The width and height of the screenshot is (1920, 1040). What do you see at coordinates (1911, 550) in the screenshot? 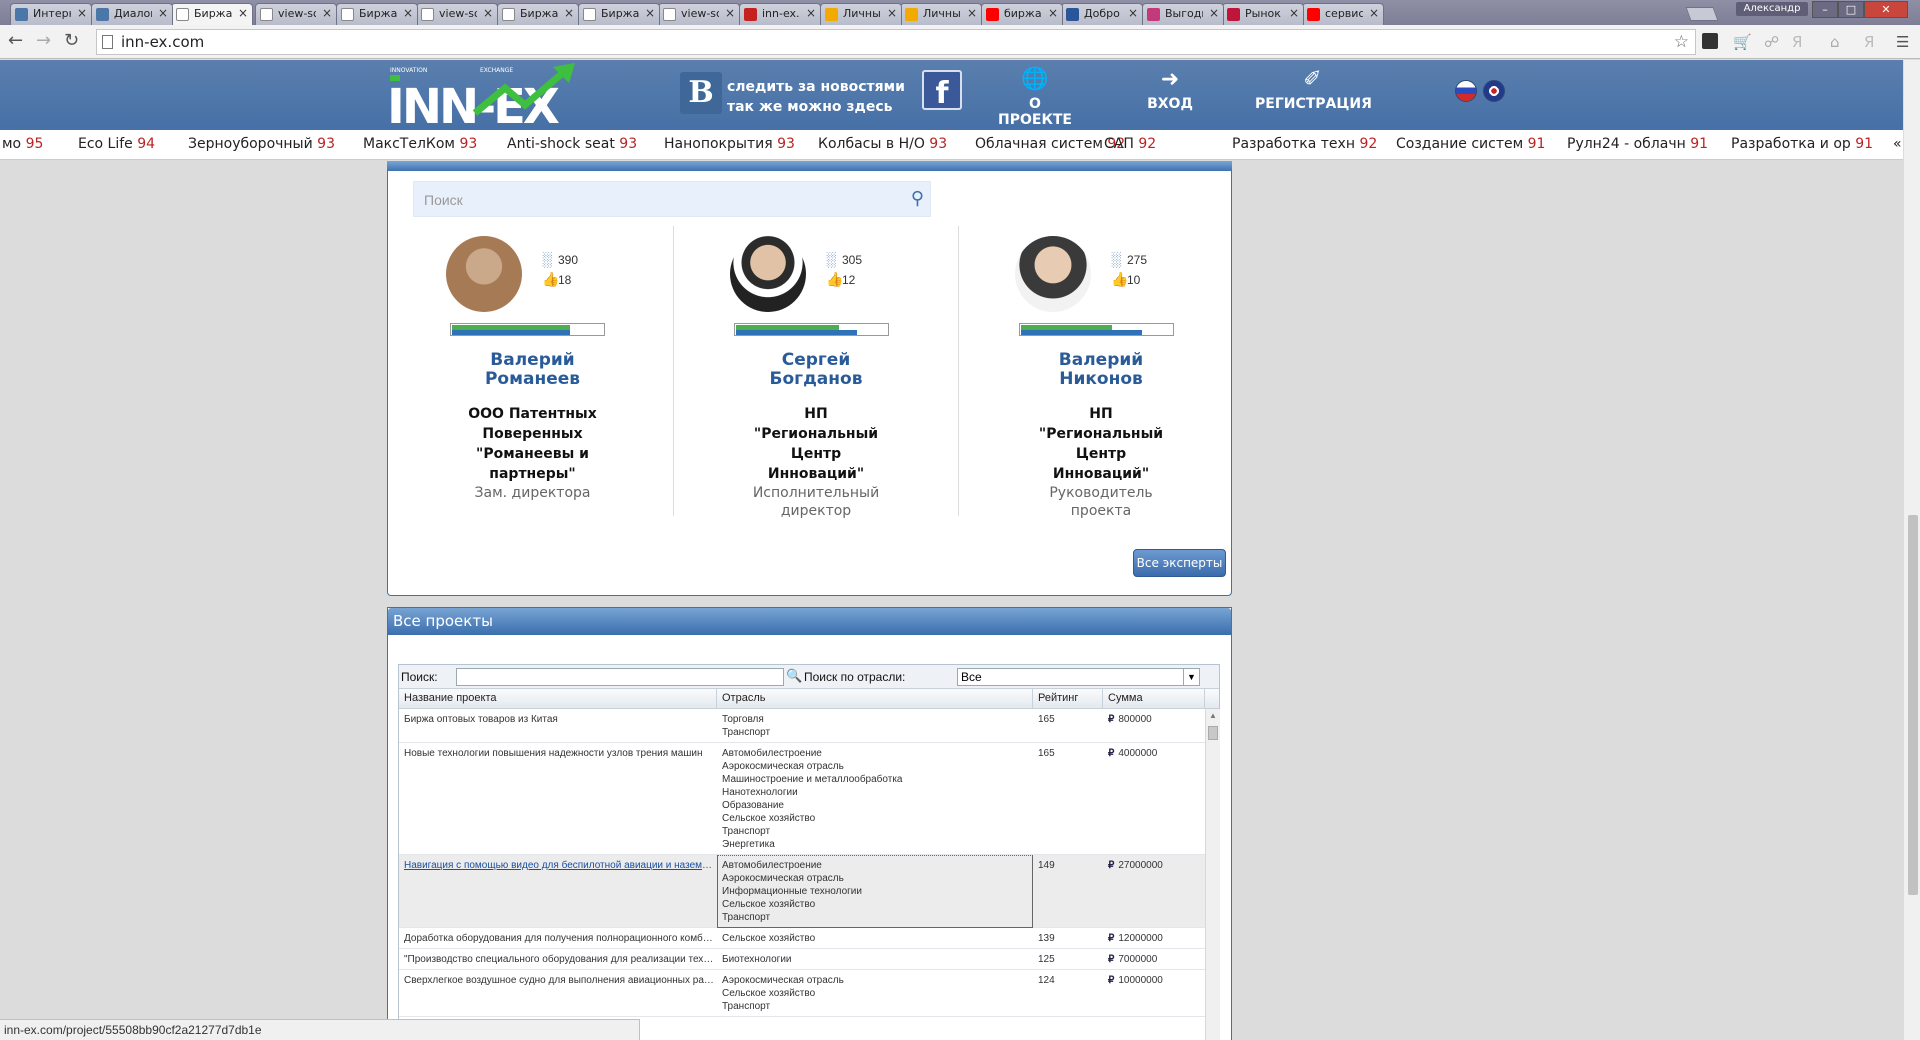
I see `page-scrollbar` at bounding box center [1911, 550].